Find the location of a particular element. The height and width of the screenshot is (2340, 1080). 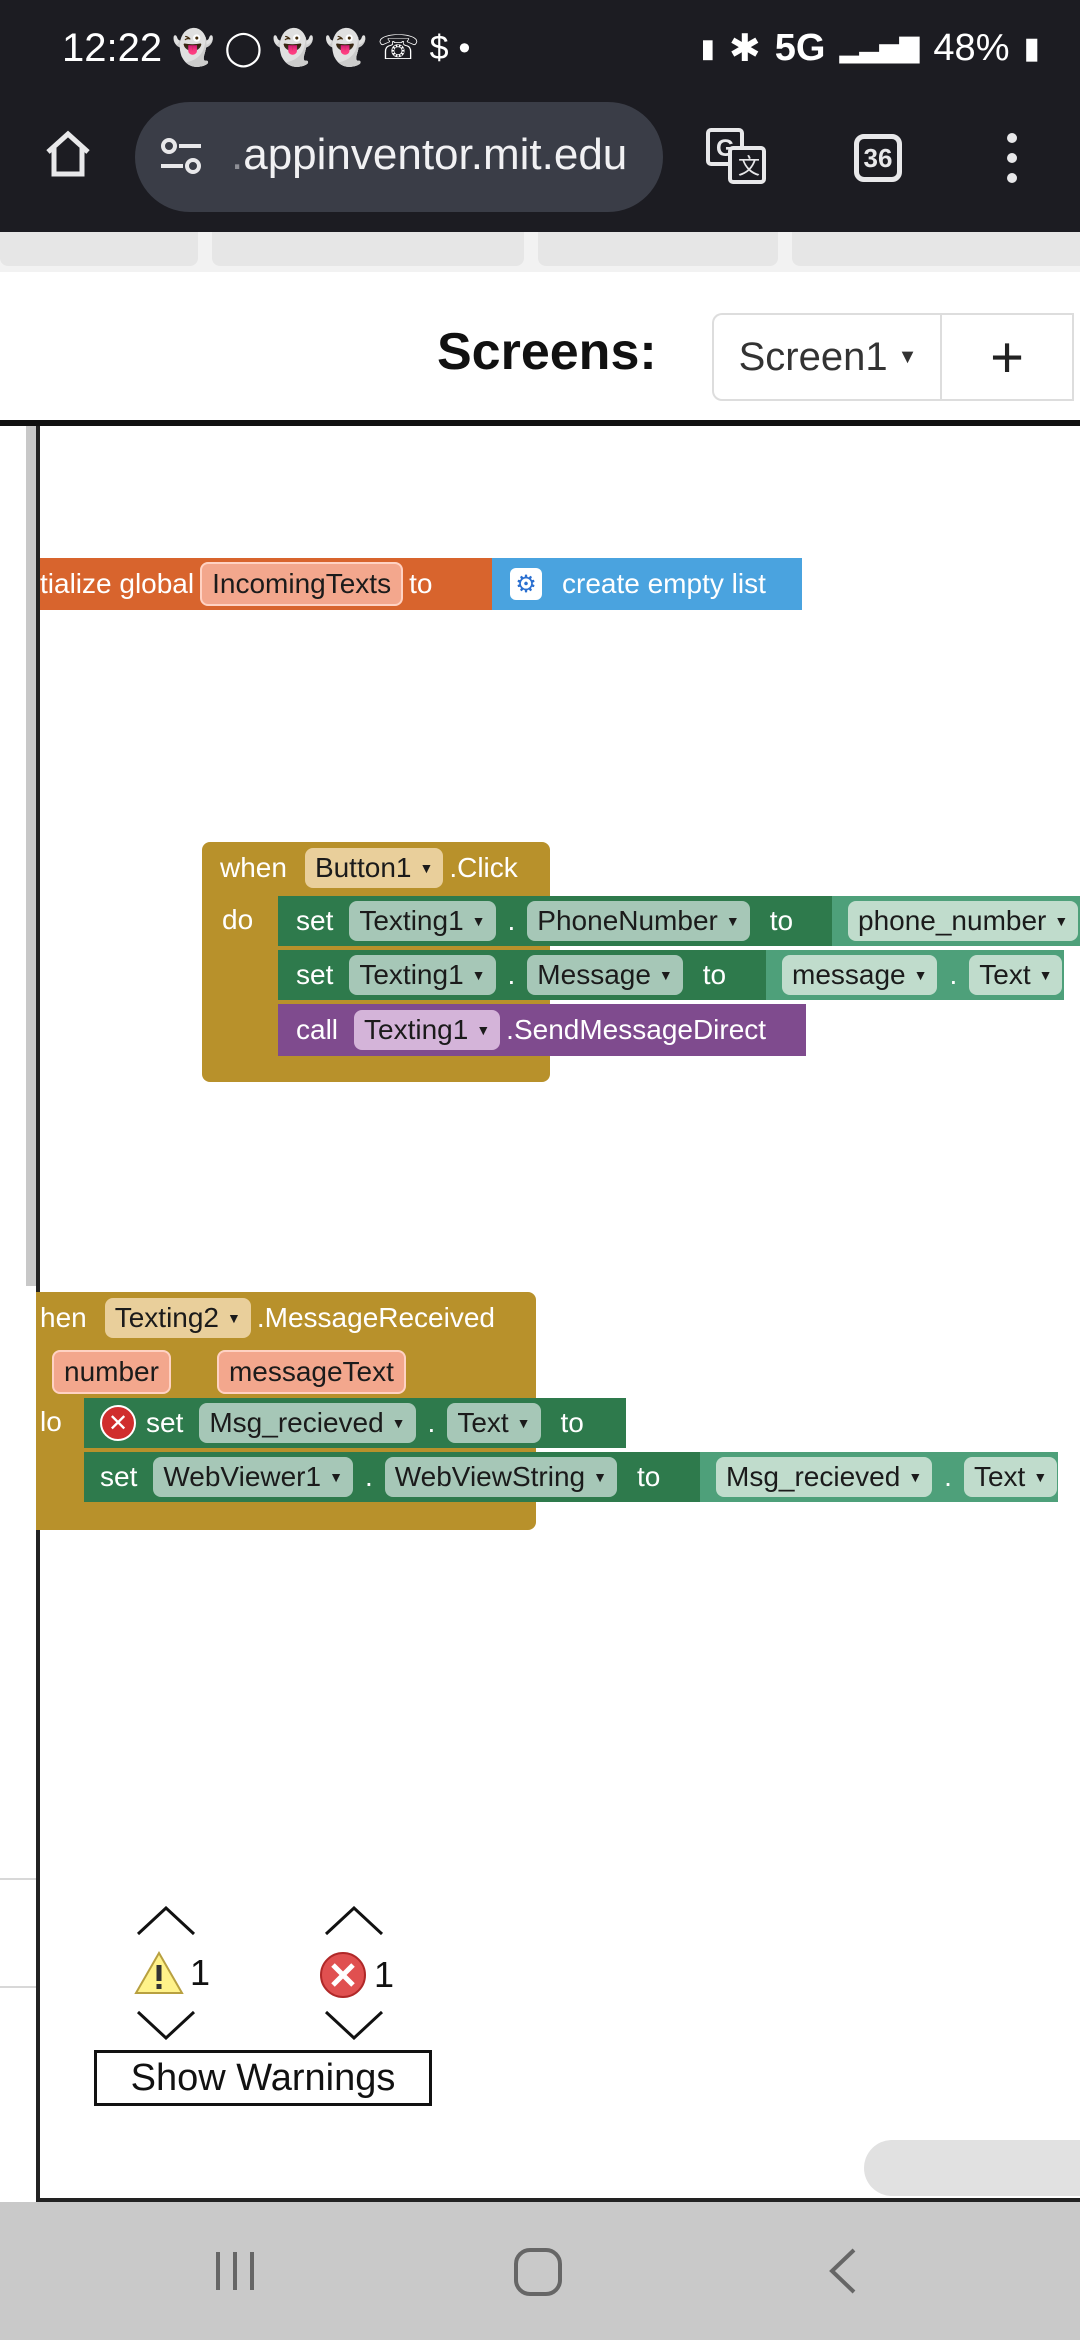

msg-recieved-dropdown: Msg_recieved ▼ is located at coordinates (307, 1423).